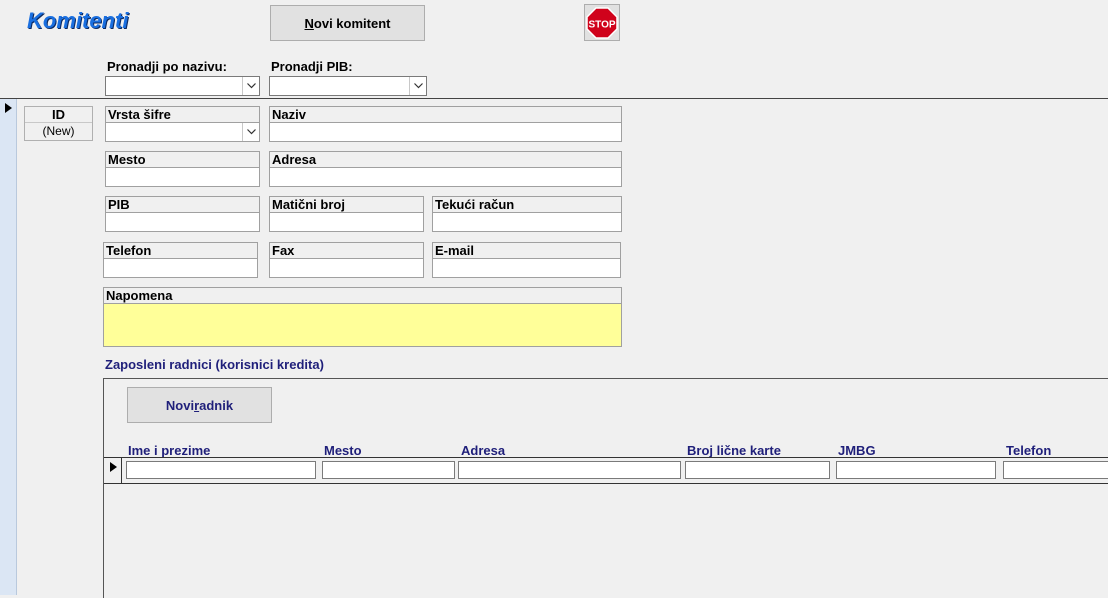 Image resolution: width=1108 pixels, height=598 pixels. Describe the element at coordinates (294, 159) in the screenshot. I see `adresa-label: Adresa` at that location.